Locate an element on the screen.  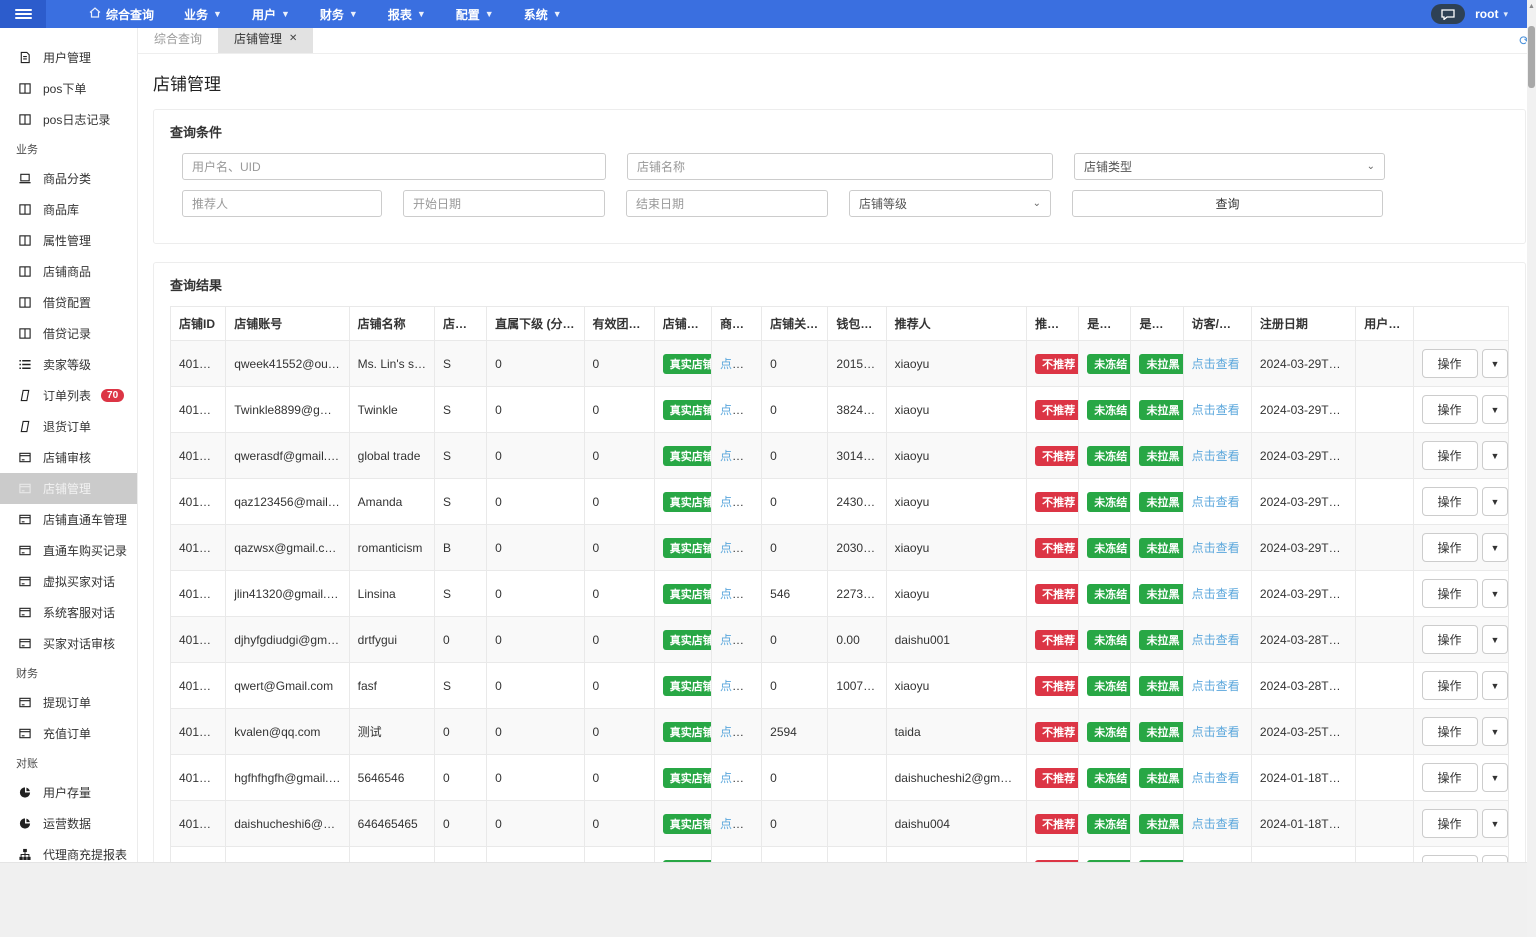
table-icon is located at coordinates (25, 334).